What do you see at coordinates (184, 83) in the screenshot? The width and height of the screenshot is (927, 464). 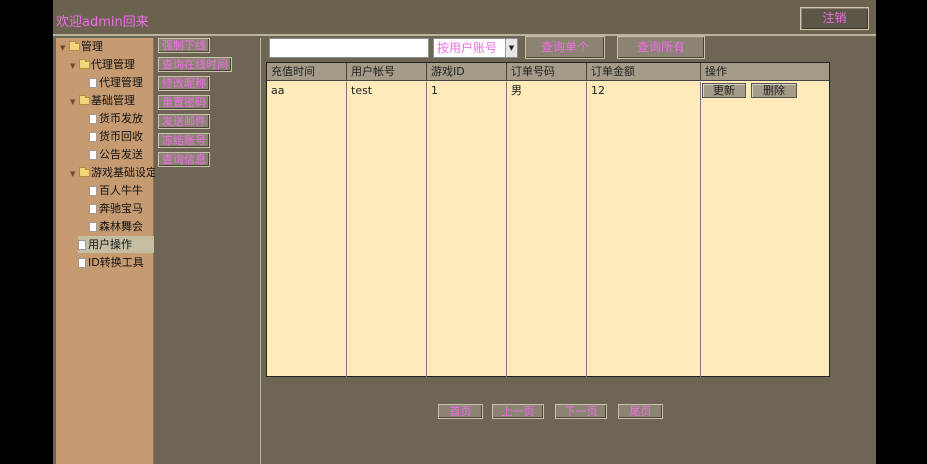 I see `edit-nickname-button: 修改昵称` at bounding box center [184, 83].